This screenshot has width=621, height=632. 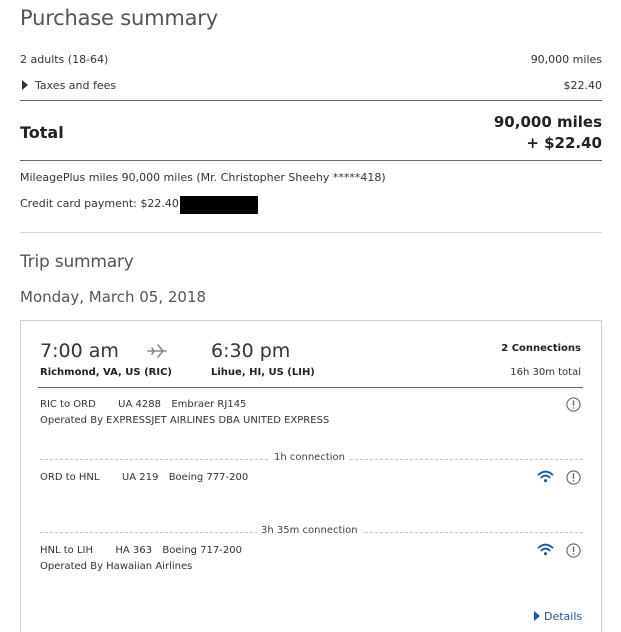 I want to click on passengers-label: 2 adults (18-64), so click(x=64, y=59).